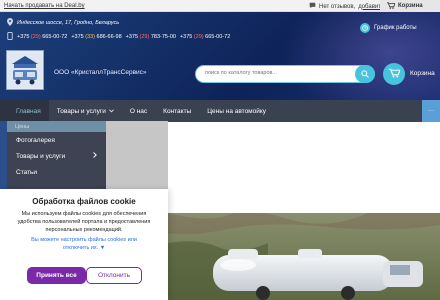 The width and height of the screenshot is (440, 300). I want to click on nav-item-home: Главная, so click(24, 111).